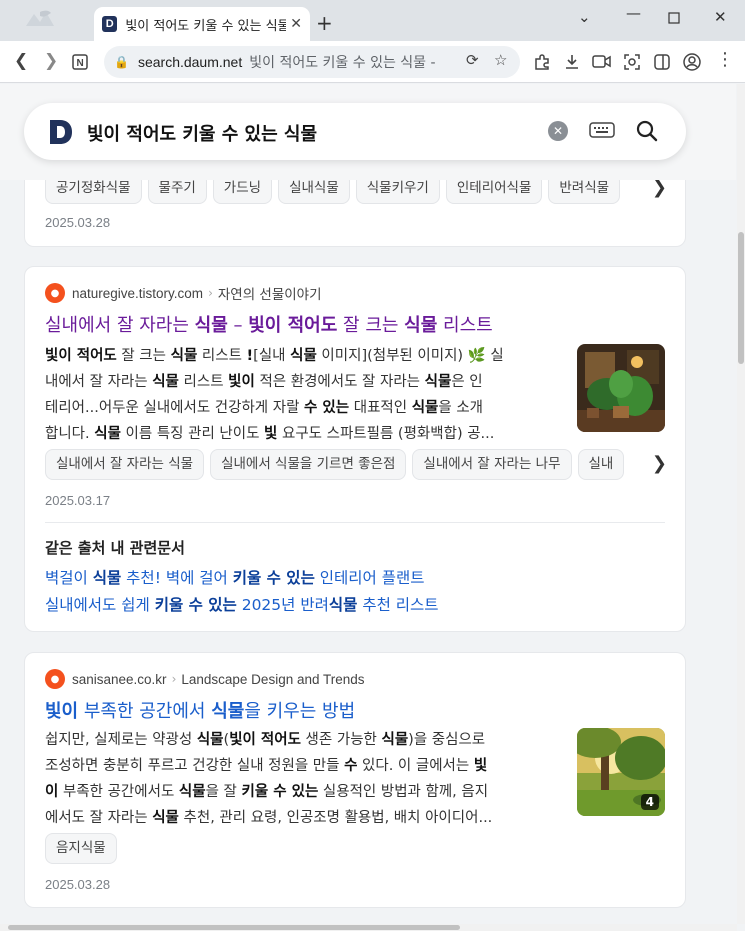 The width and height of the screenshot is (745, 931). I want to click on keyword-chip: 실내, so click(601, 464).